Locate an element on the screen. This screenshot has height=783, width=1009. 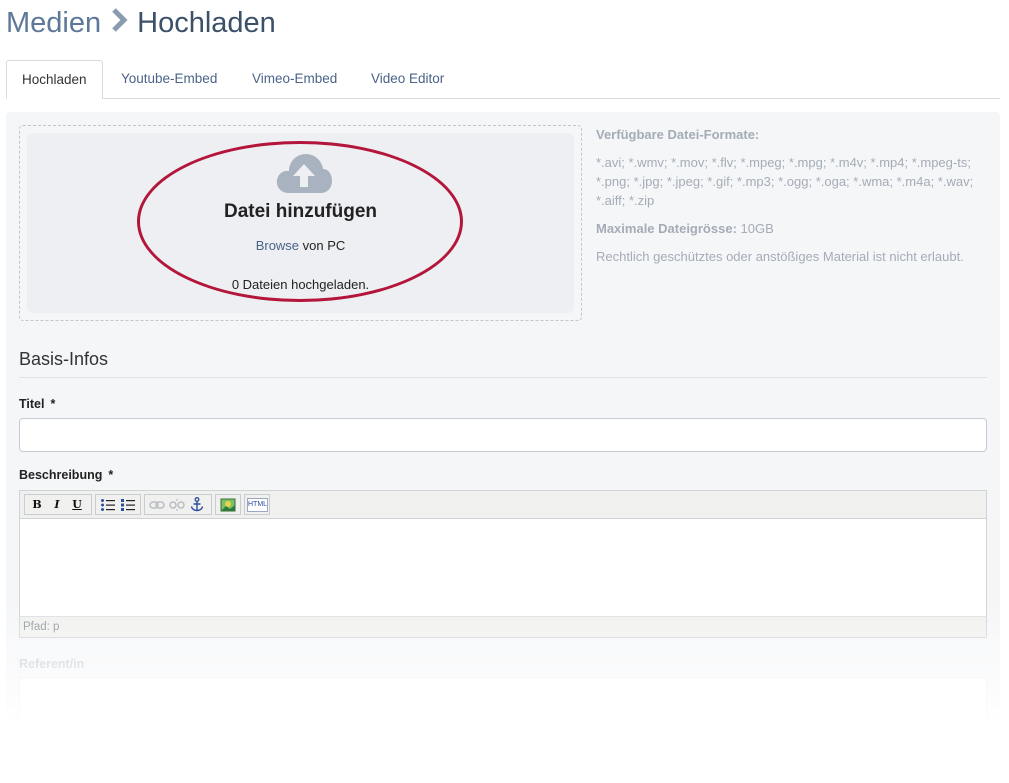
insert-image-button is located at coordinates (228, 504).